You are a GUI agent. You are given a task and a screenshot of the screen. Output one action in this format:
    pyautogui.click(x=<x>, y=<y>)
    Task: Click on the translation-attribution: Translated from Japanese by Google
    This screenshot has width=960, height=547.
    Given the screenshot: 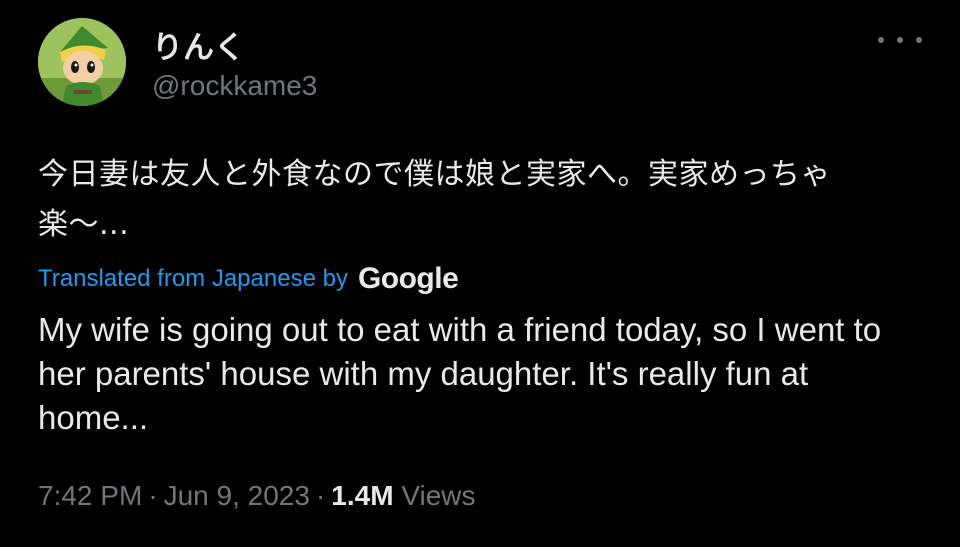 What is the action you would take?
    pyautogui.click(x=248, y=279)
    